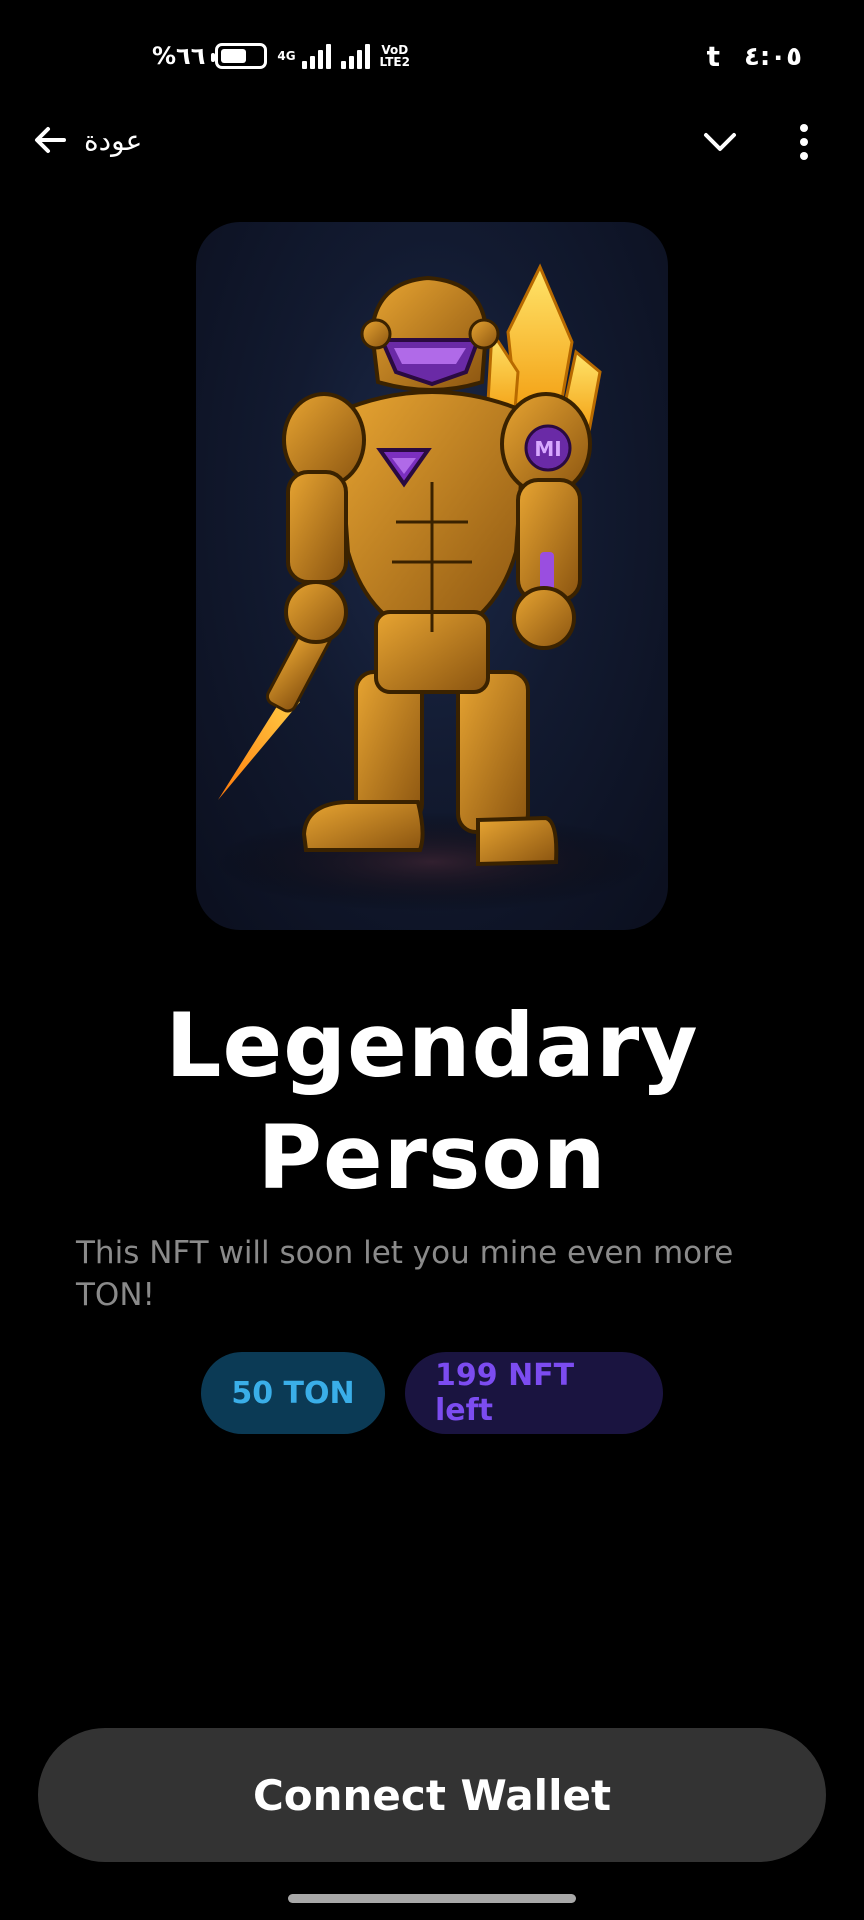 The height and width of the screenshot is (1920, 864). What do you see at coordinates (286, 56) in the screenshot?
I see `network-type-label: 4G` at bounding box center [286, 56].